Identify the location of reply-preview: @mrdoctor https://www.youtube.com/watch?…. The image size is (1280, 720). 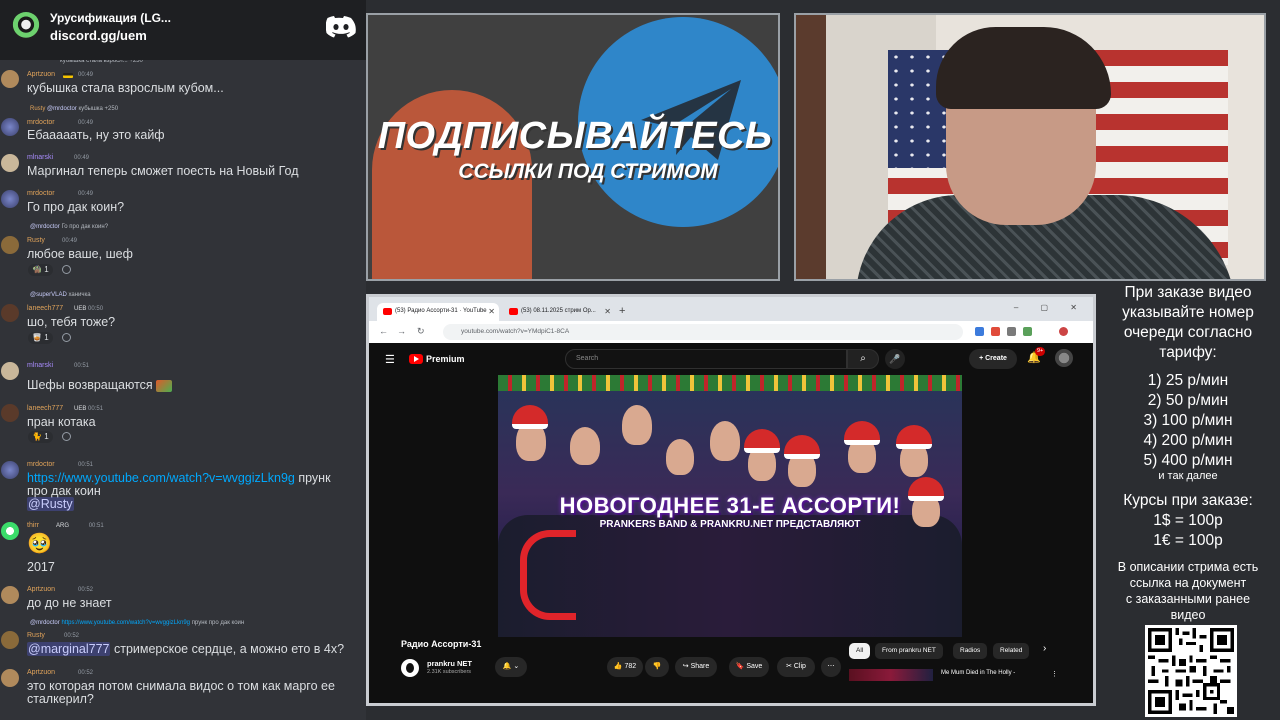
(137, 623).